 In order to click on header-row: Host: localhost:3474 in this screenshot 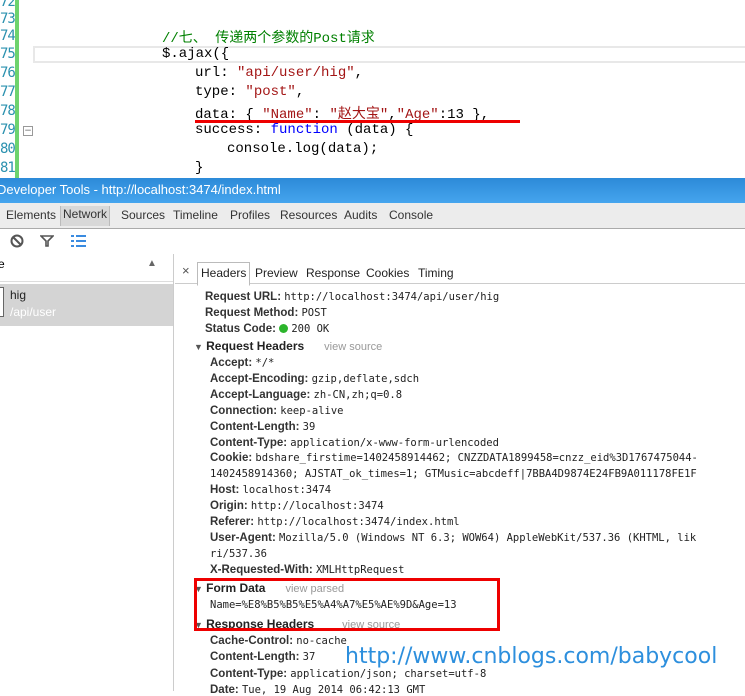, I will do `click(270, 490)`.